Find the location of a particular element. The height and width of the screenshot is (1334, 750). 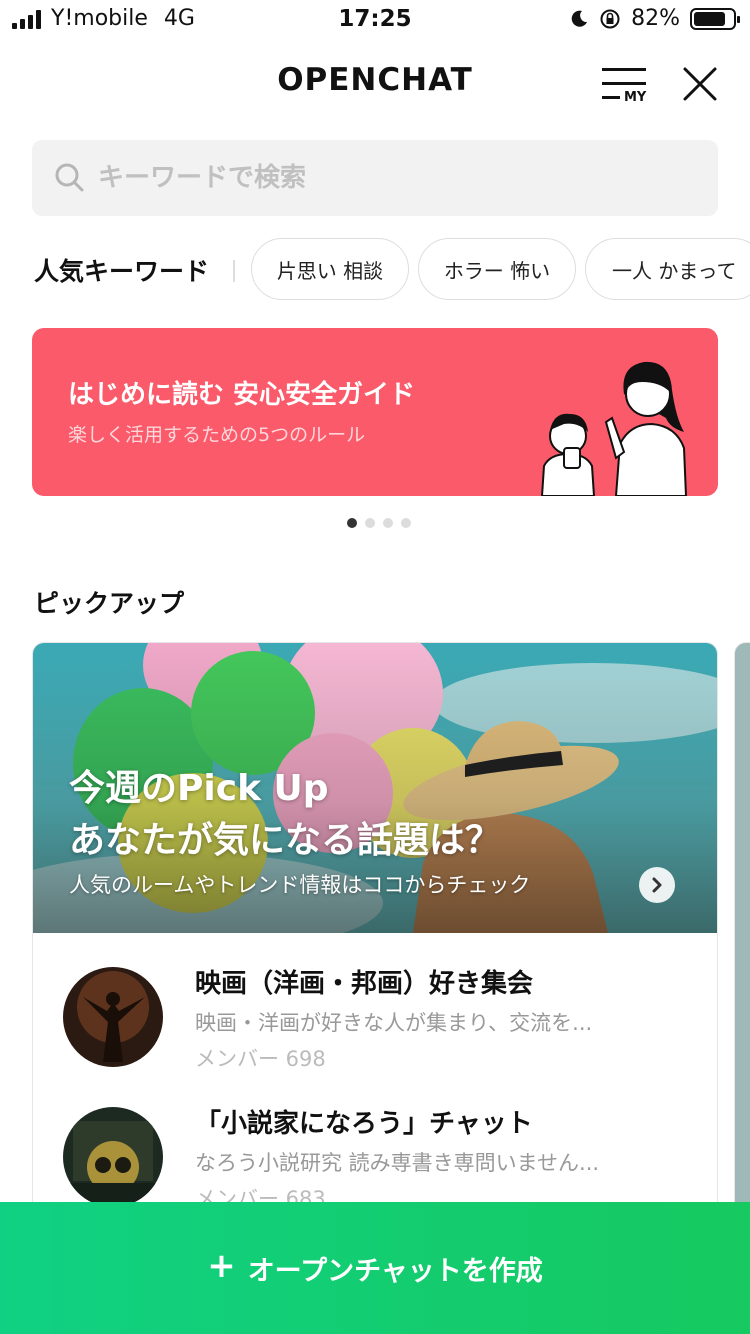

my-menu-button: MY is located at coordinates (625, 86).